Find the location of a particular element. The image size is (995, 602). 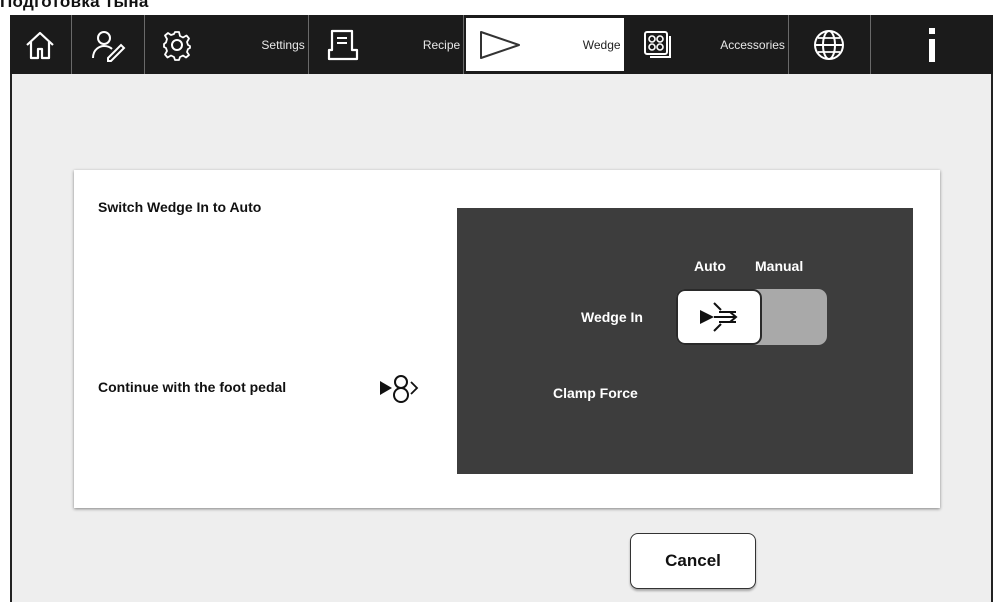

tab-recipe: Recipe is located at coordinates (387, 44).